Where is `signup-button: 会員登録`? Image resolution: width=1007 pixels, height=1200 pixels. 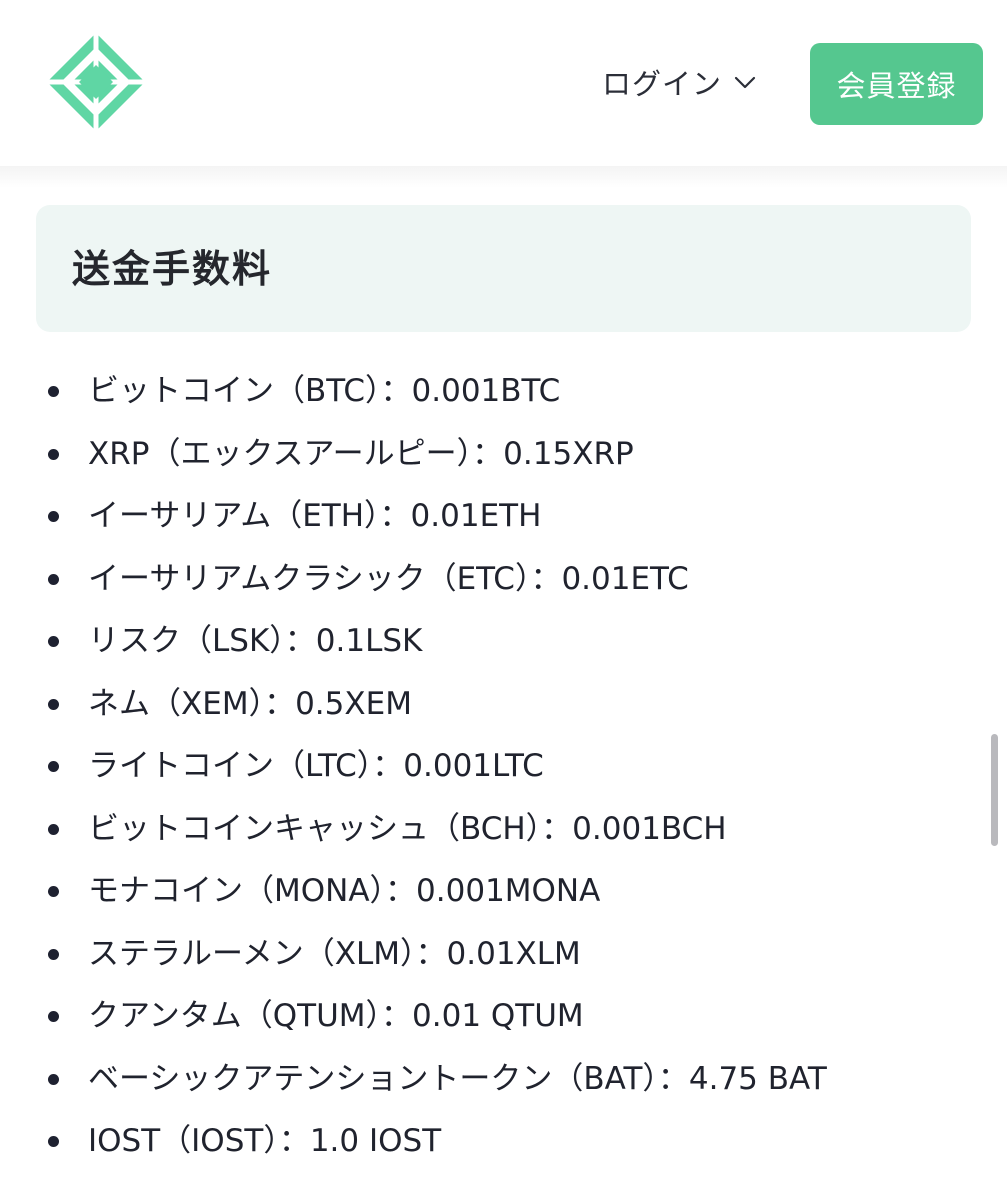
signup-button: 会員登録 is located at coordinates (896, 84).